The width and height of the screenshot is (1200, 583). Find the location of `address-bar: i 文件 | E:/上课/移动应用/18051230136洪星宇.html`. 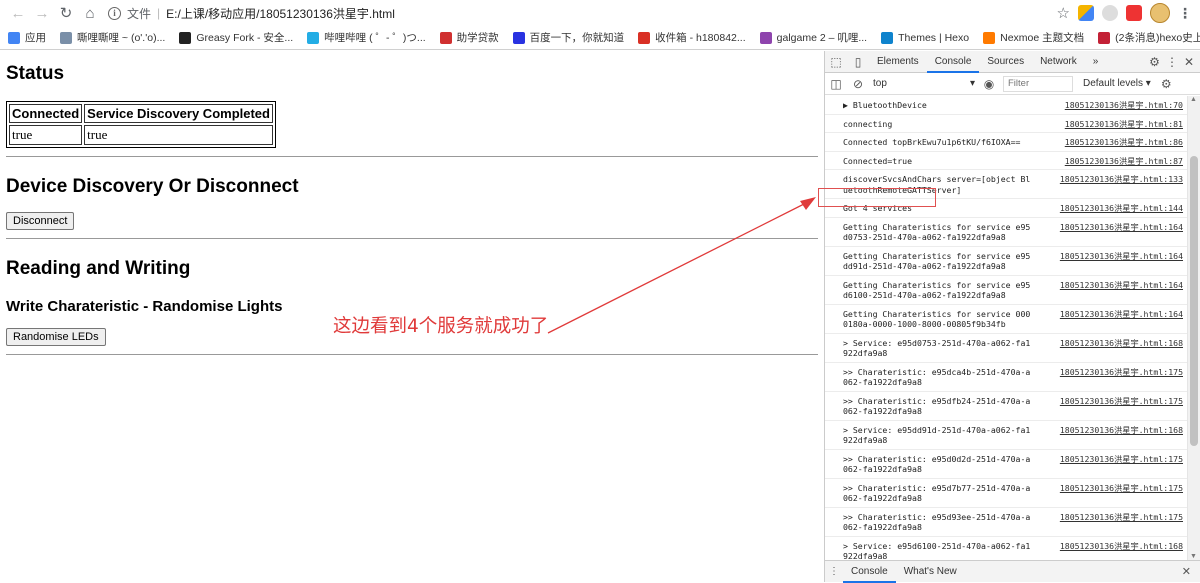

address-bar: i 文件 | E:/上课/移动应用/18051230136洪星宇.html is located at coordinates (580, 13).